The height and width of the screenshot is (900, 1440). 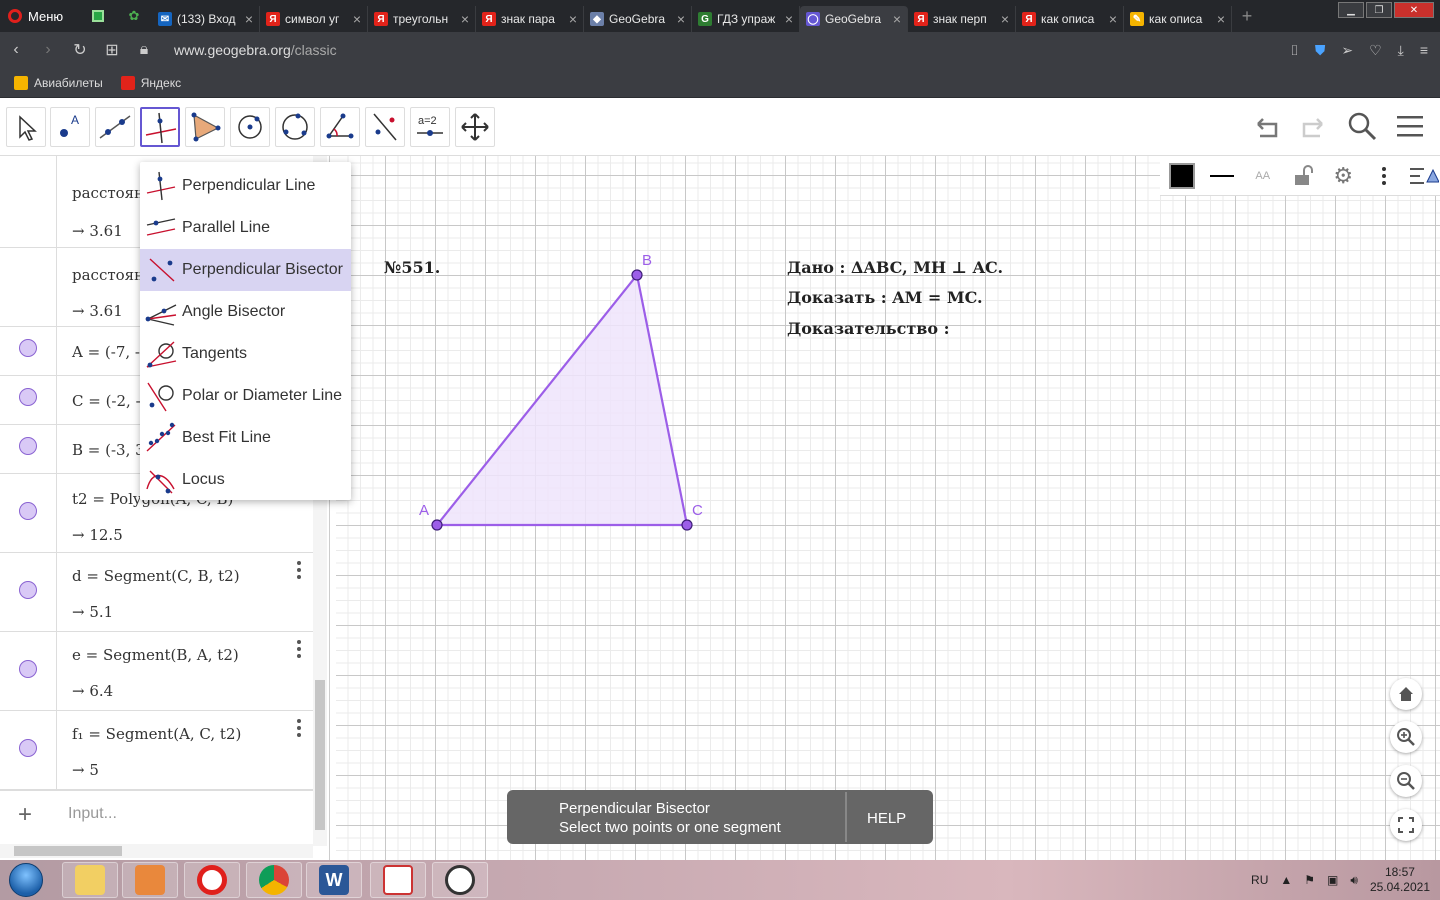 I want to click on browser-tab: G ГДЗ упраж ×, so click(x=746, y=19).